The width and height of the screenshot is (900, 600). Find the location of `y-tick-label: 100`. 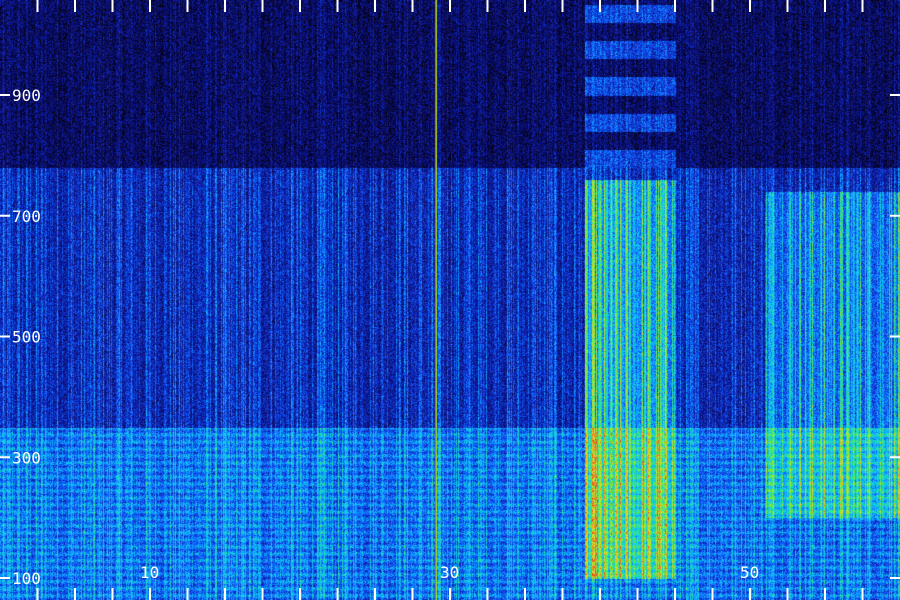

y-tick-label: 100 is located at coordinates (26, 578).